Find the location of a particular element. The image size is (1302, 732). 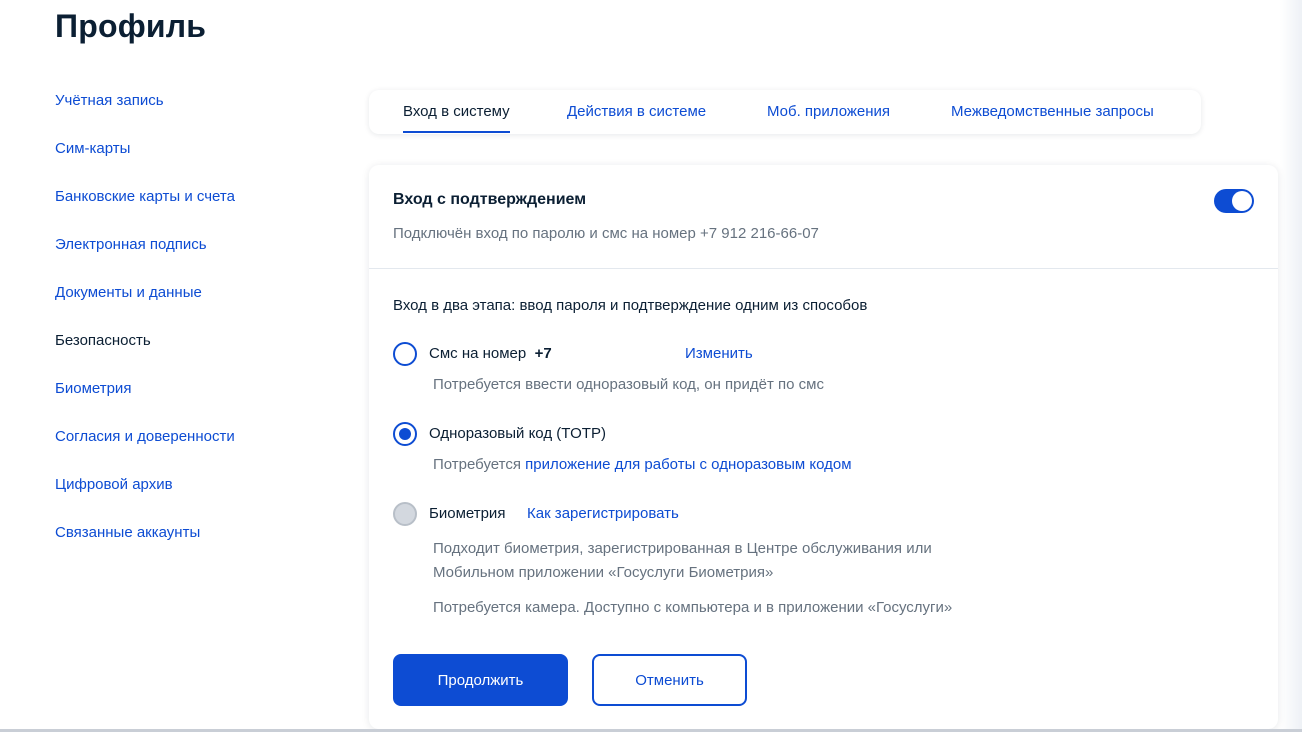

change-number-link: Изменить is located at coordinates (719, 353).